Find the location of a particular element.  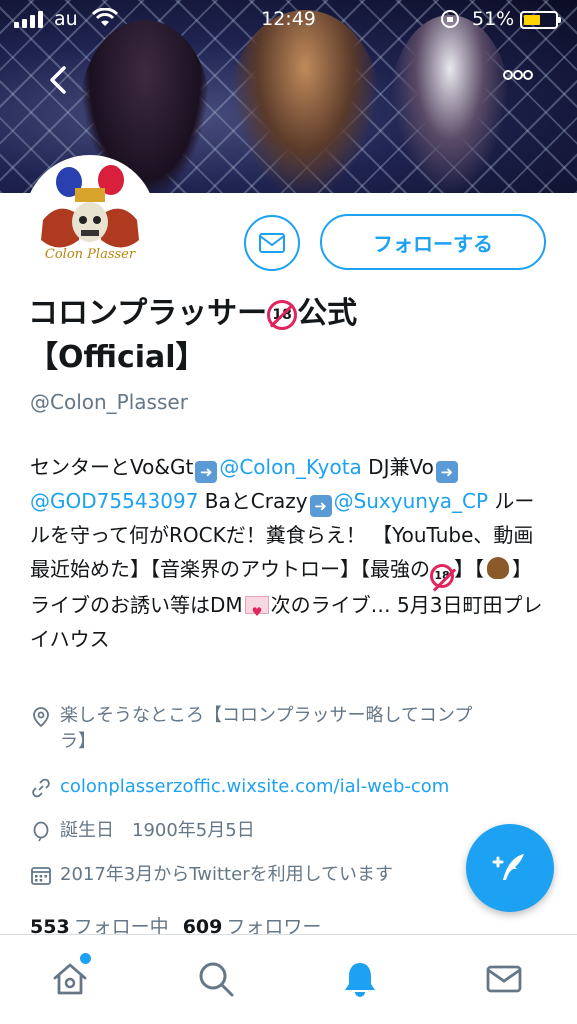

more-options-button is located at coordinates (518, 75).